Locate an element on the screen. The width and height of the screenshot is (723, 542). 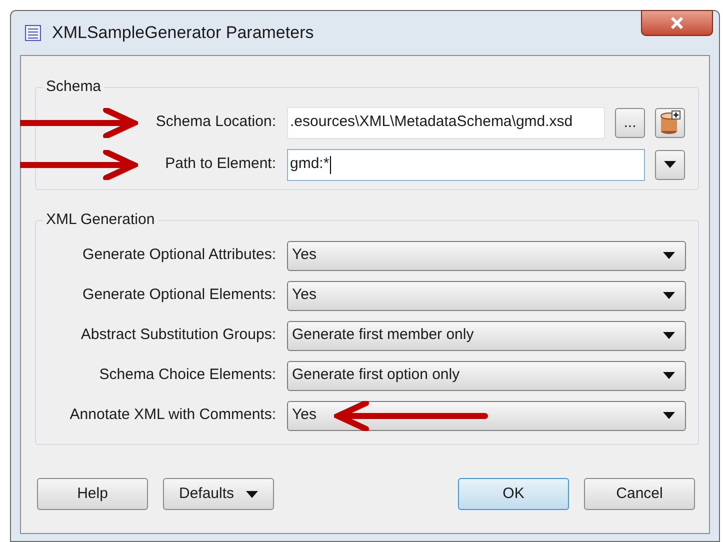
field-label: Generate Optional Elements: is located at coordinates (179, 295).